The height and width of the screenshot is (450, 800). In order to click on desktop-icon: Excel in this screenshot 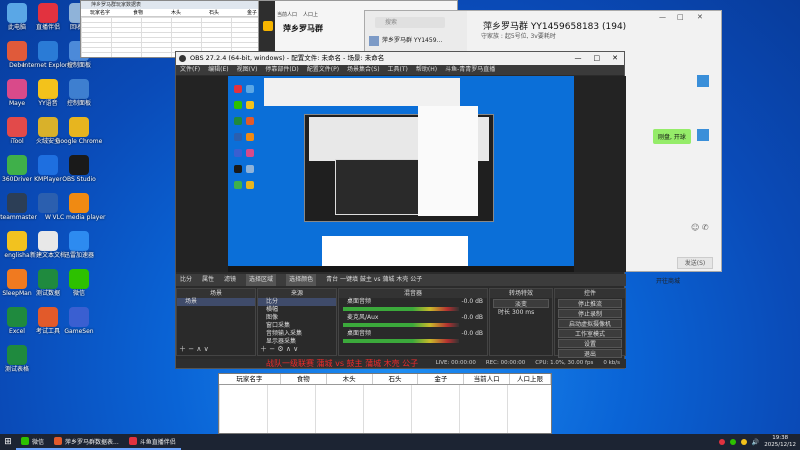, I will do `click(17, 321)`.